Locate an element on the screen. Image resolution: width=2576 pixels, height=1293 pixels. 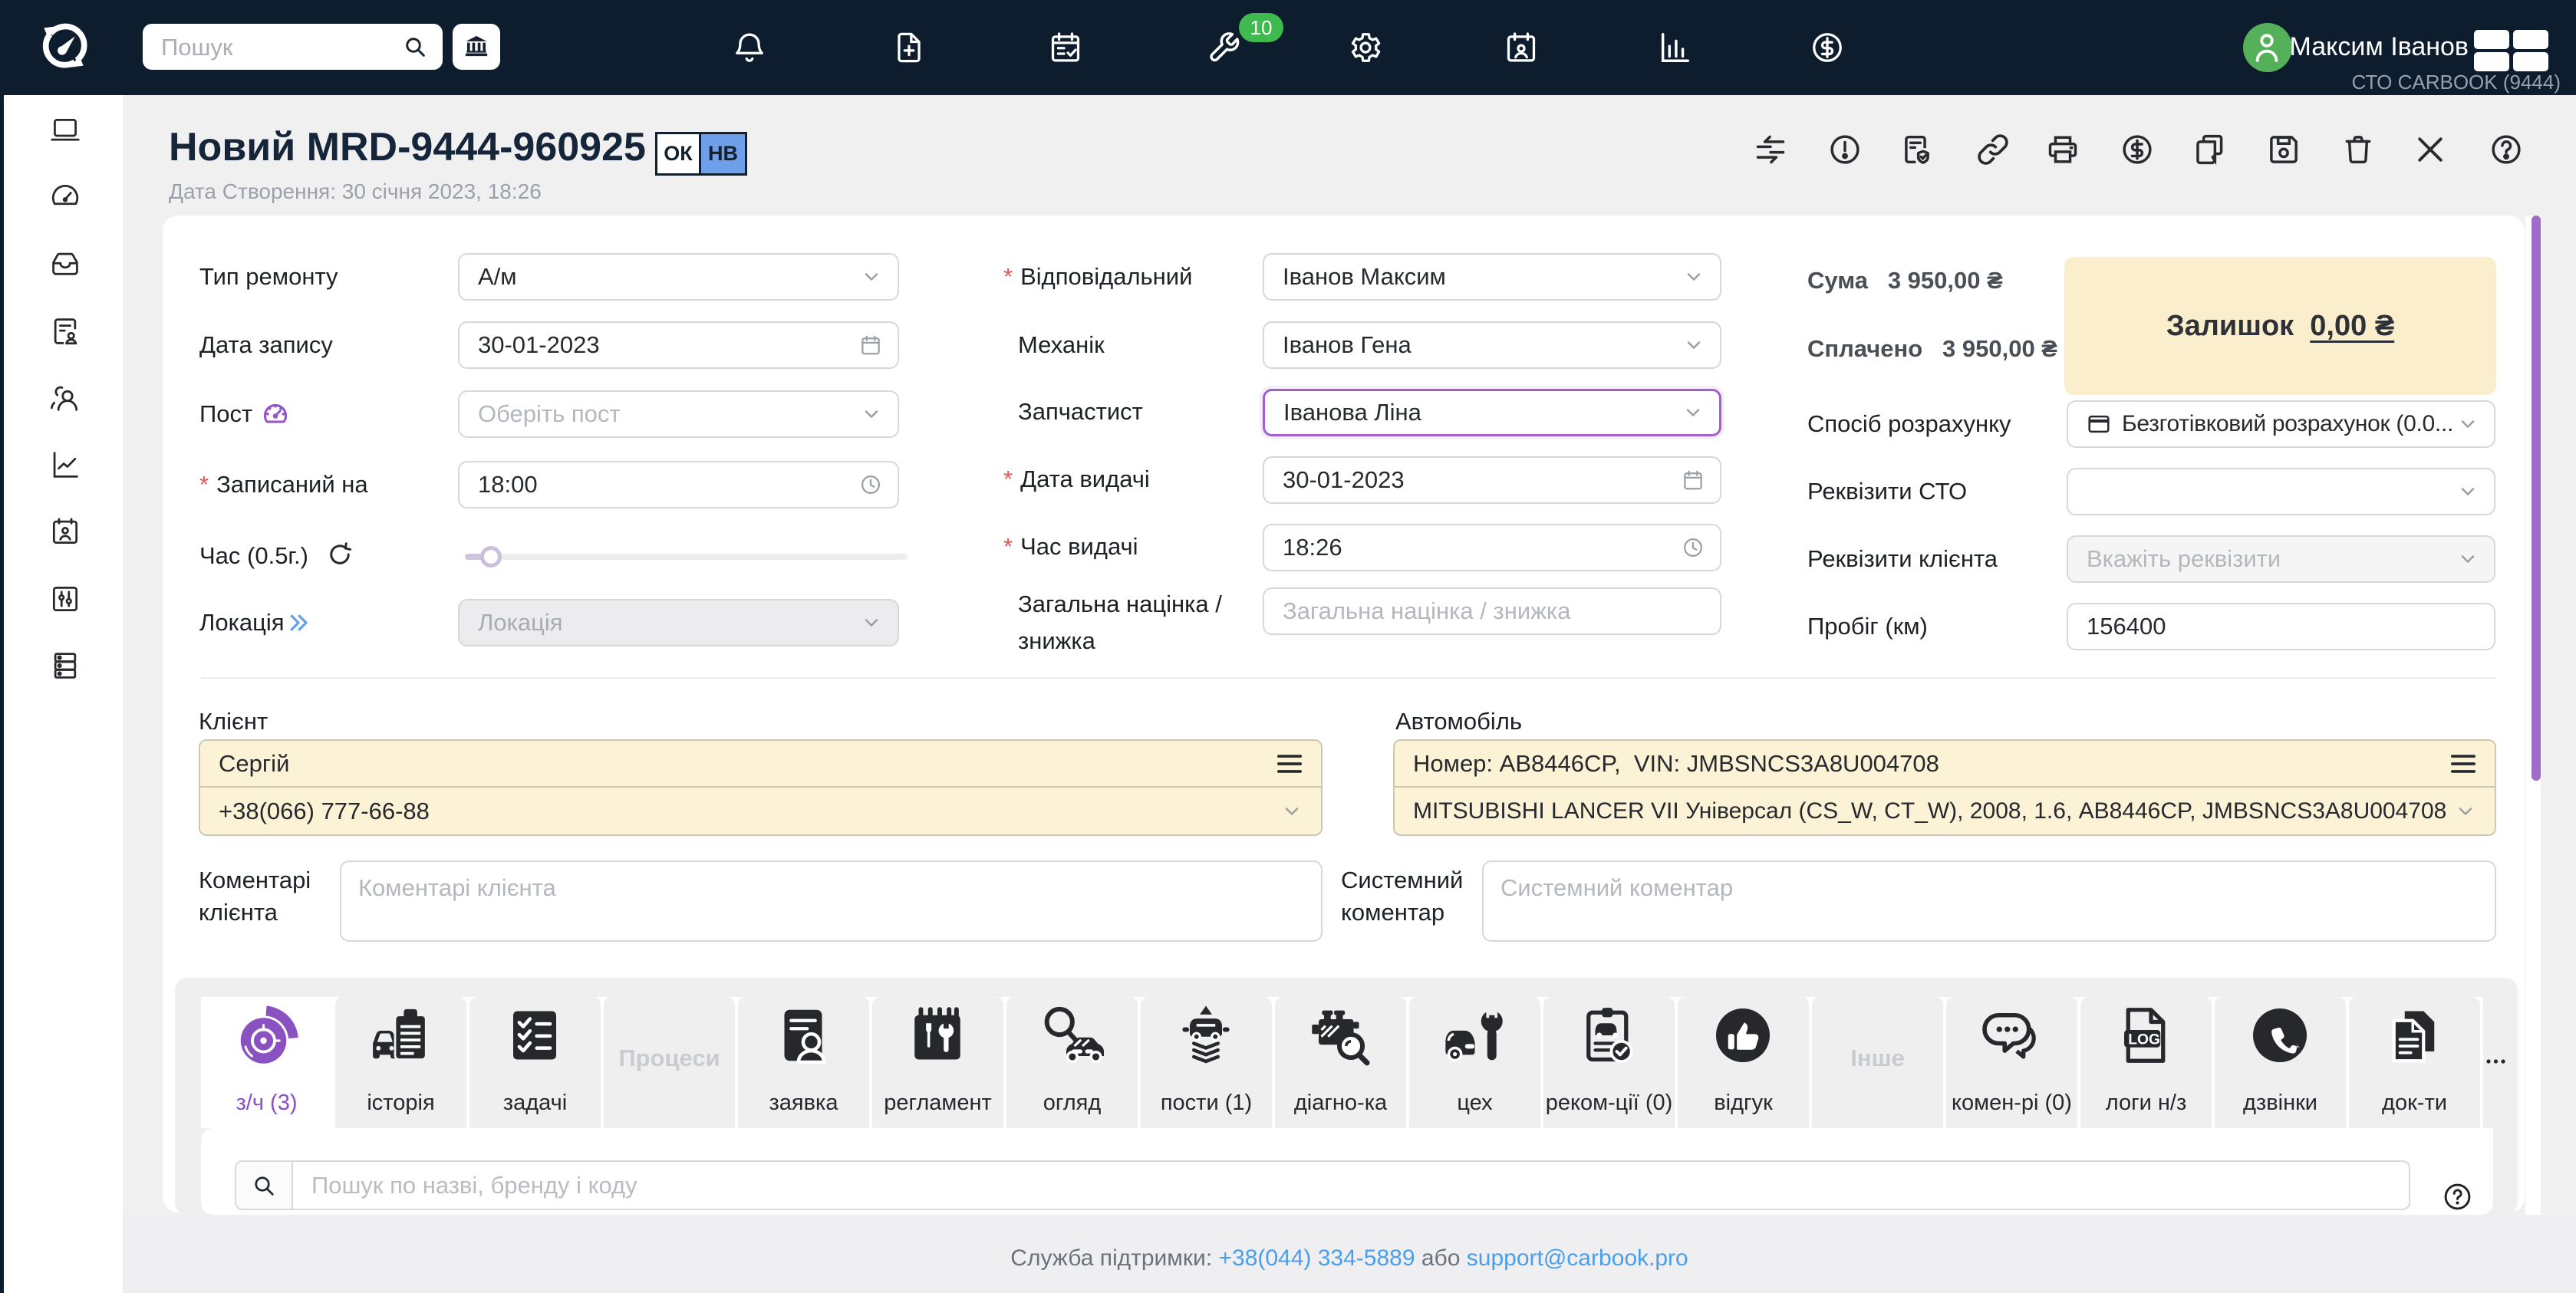
svg-text: LOG is located at coordinates (2144, 1040).